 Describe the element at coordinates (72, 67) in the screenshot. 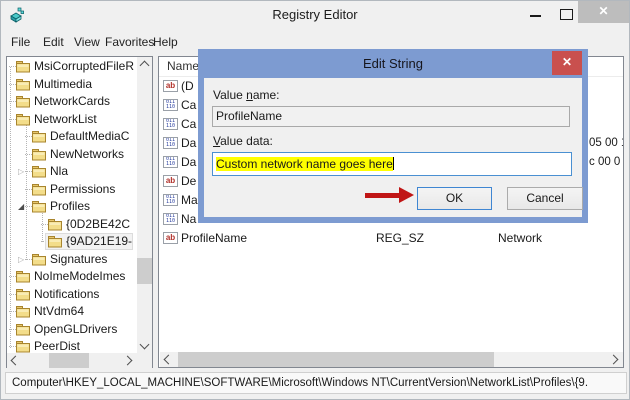

I see `tree-item-msicorruptedfiler: x="0 0 15 13"> MsiCorruptedFileR` at that location.